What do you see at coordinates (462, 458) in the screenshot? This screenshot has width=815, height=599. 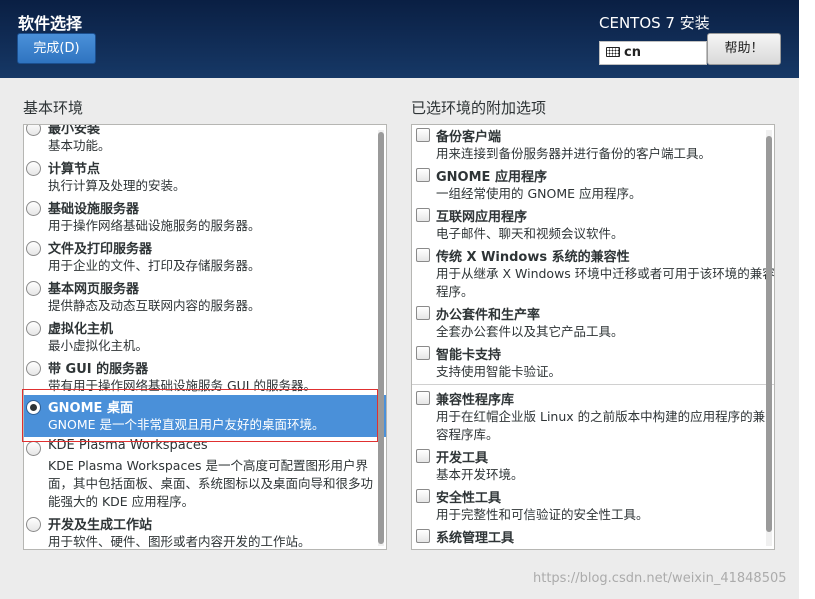 I see `addon-name: 开发工具` at bounding box center [462, 458].